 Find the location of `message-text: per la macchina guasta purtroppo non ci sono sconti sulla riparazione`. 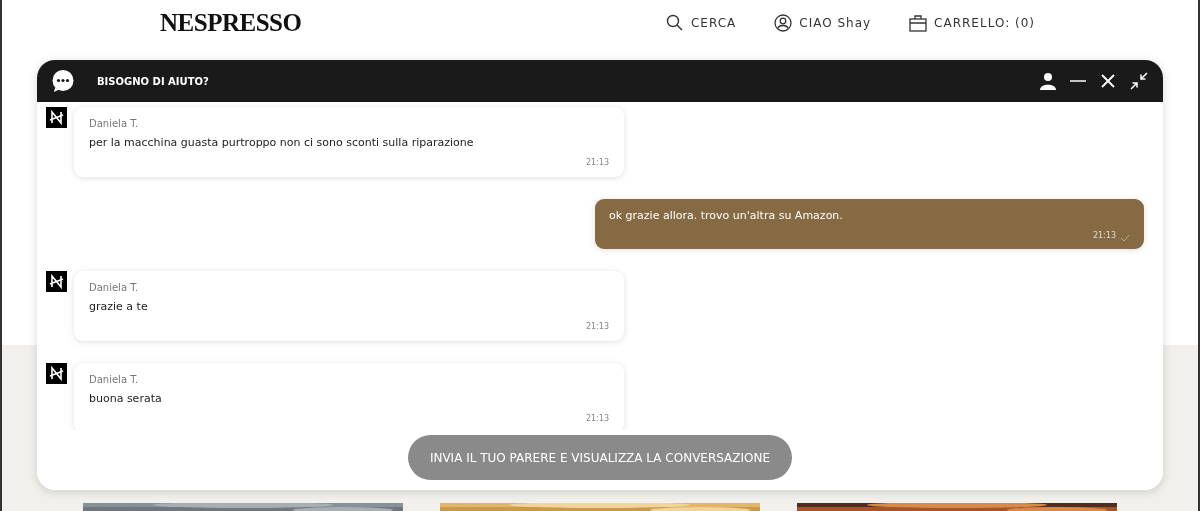

message-text: per la macchina guasta purtroppo non ci sono sconti sulla riparazione is located at coordinates (282, 143).